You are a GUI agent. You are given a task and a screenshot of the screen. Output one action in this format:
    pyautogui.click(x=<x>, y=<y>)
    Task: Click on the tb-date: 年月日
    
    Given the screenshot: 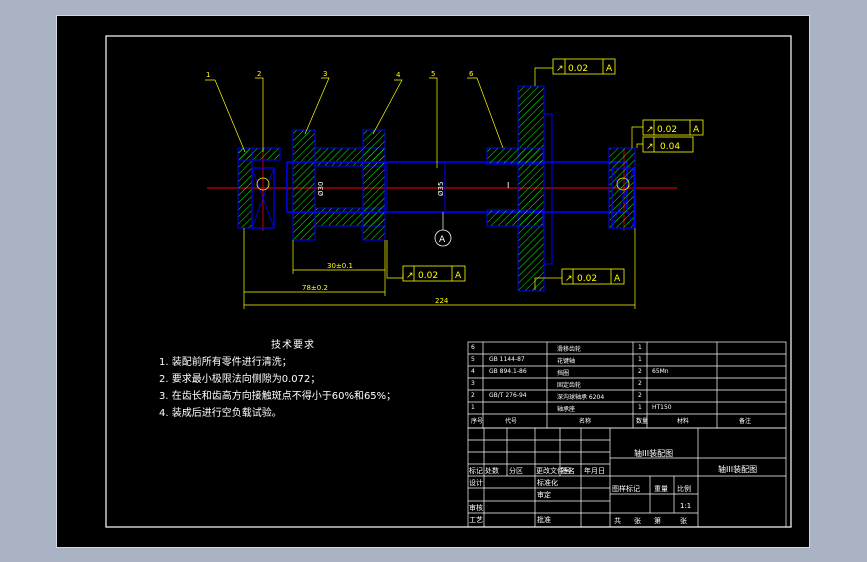 What is the action you would take?
    pyautogui.click(x=594, y=471)
    